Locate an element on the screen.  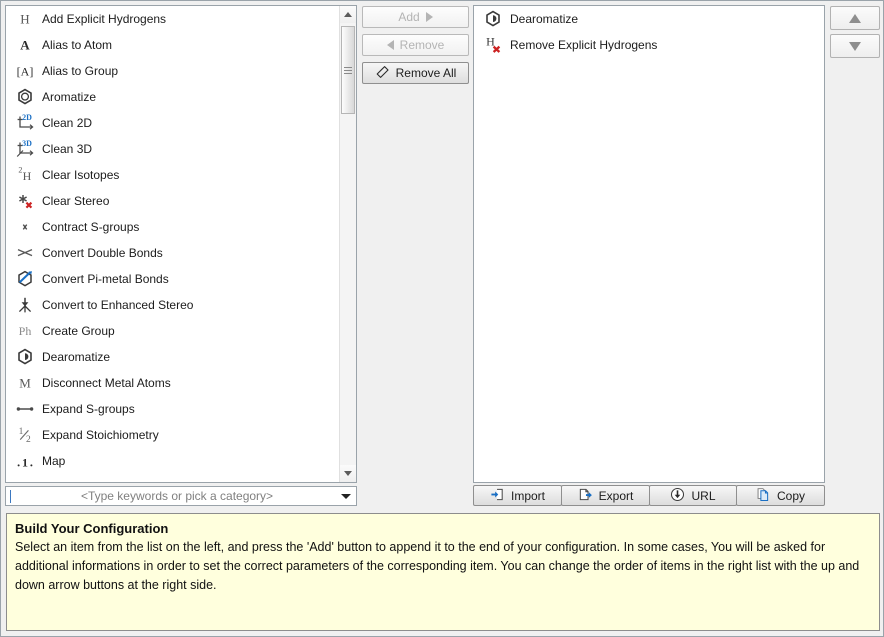
available-list-item-label: Alias to Group is located at coordinates (80, 71).